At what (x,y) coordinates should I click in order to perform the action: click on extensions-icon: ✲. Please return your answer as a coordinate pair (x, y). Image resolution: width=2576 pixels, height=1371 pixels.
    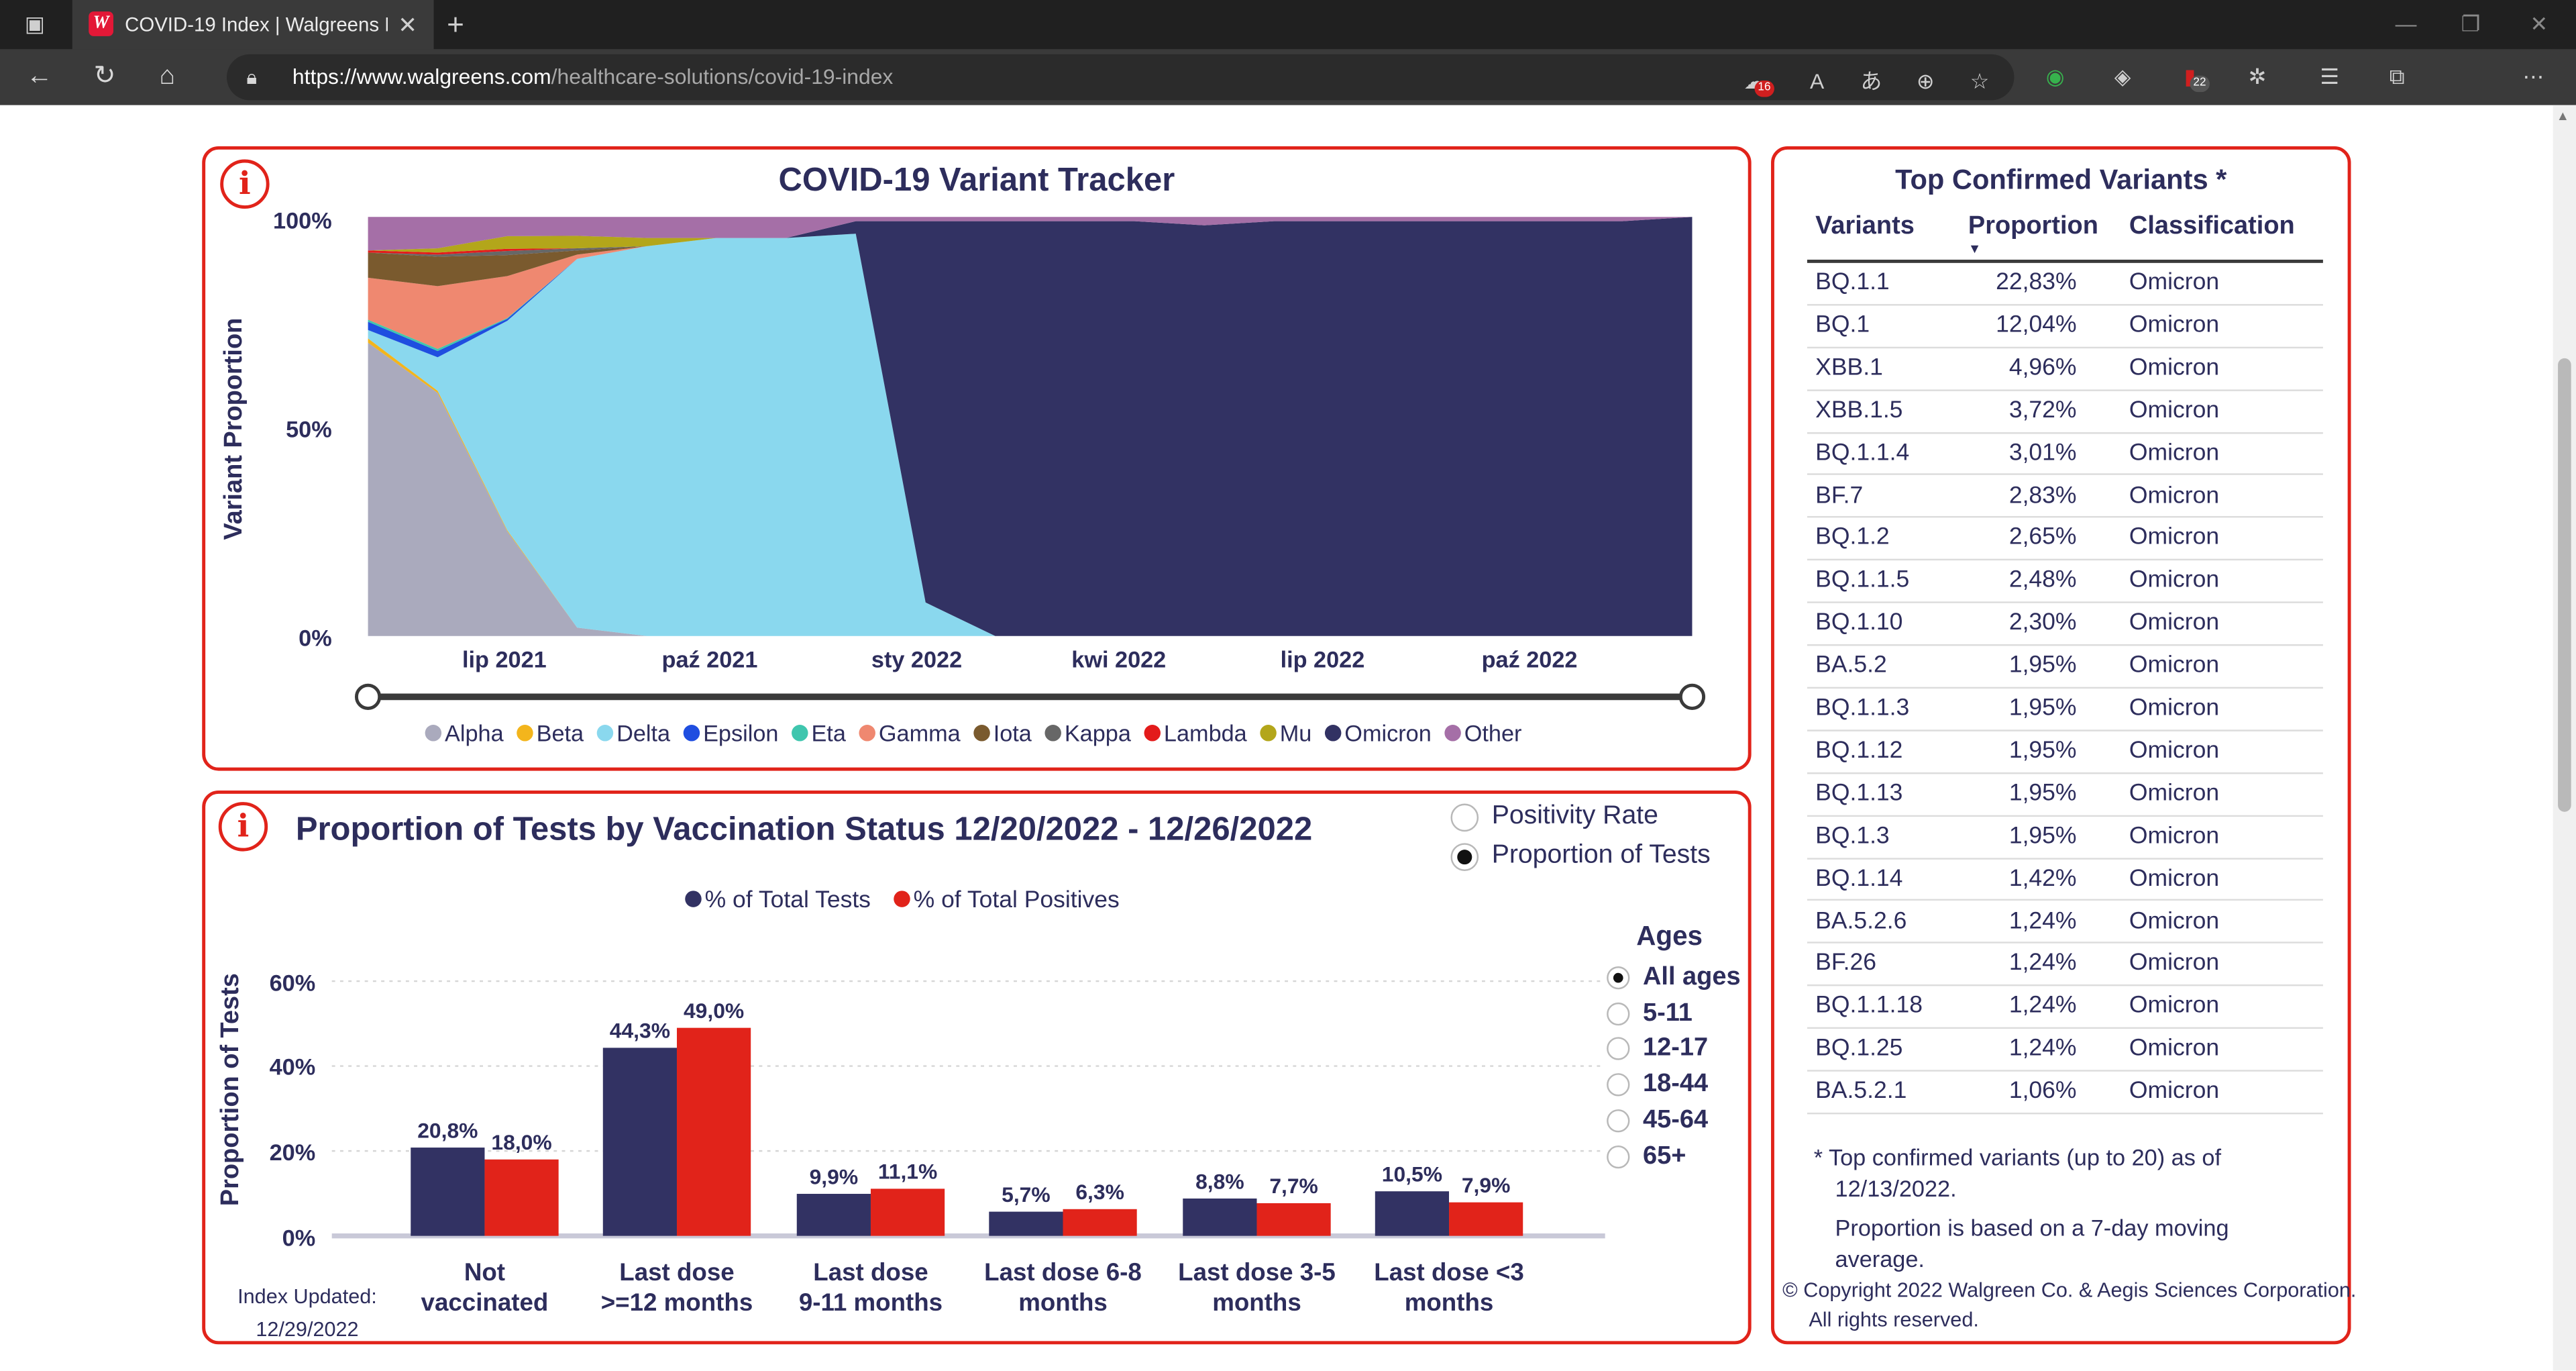
    Looking at the image, I should click on (2257, 77).